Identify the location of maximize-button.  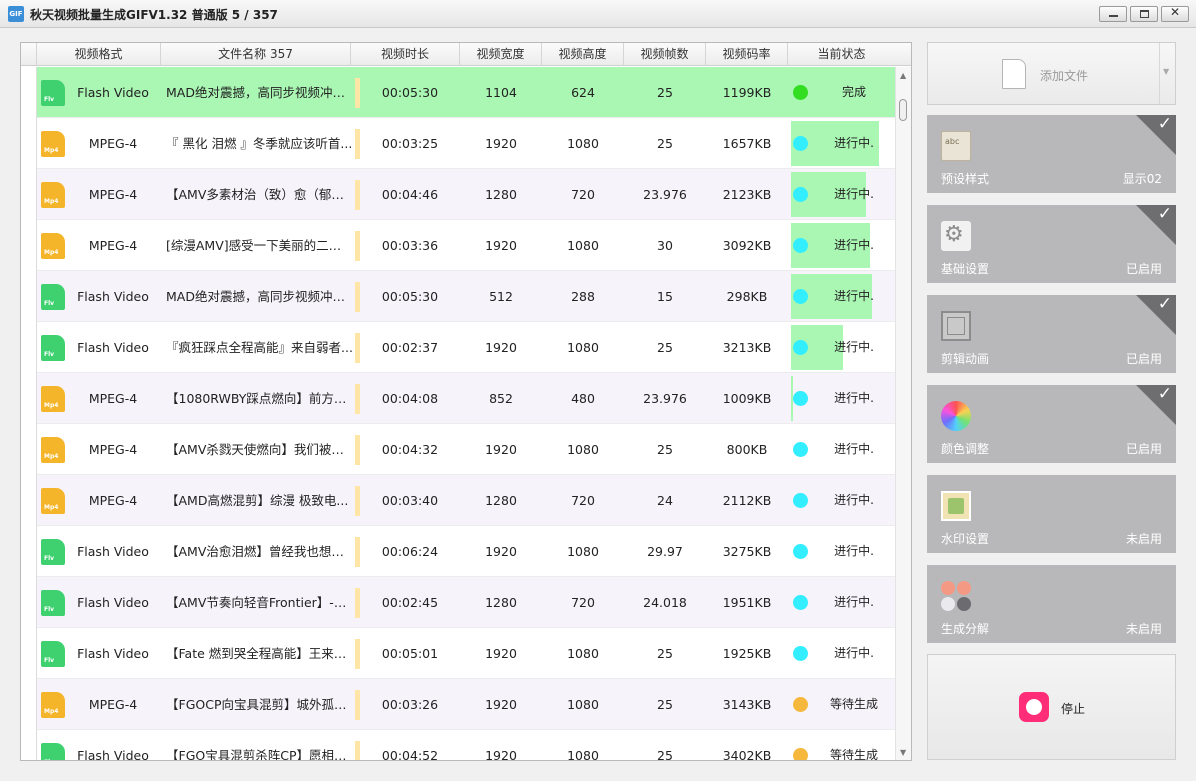
(1144, 14).